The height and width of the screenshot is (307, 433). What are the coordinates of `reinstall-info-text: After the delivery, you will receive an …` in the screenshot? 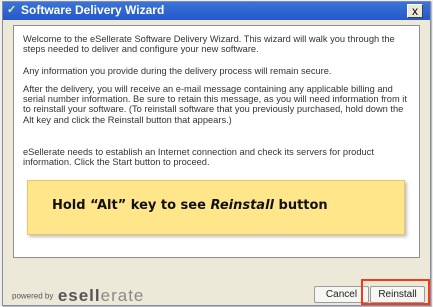 It's located at (215, 104).